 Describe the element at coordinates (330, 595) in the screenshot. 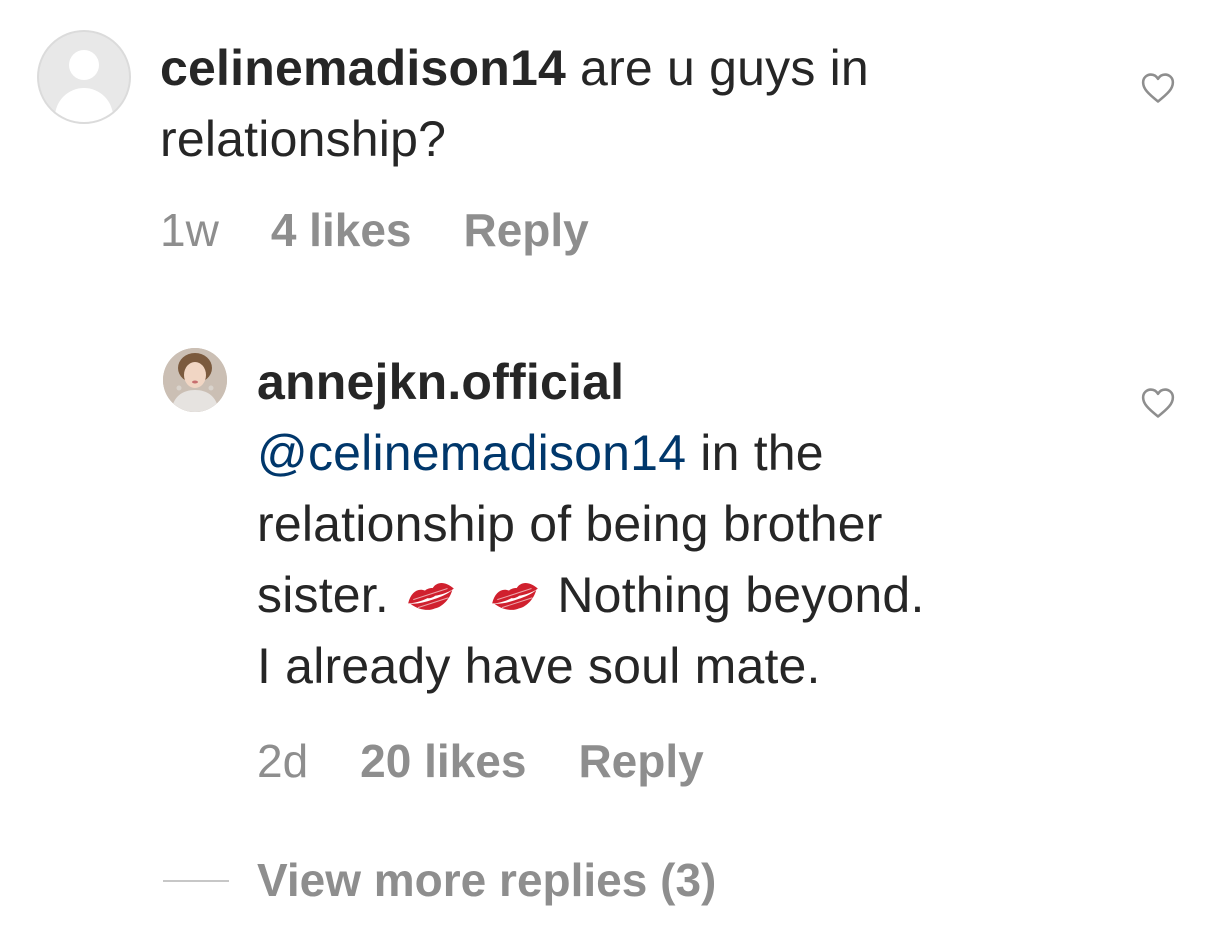

I see `reply-body-line3-start: sister.` at that location.